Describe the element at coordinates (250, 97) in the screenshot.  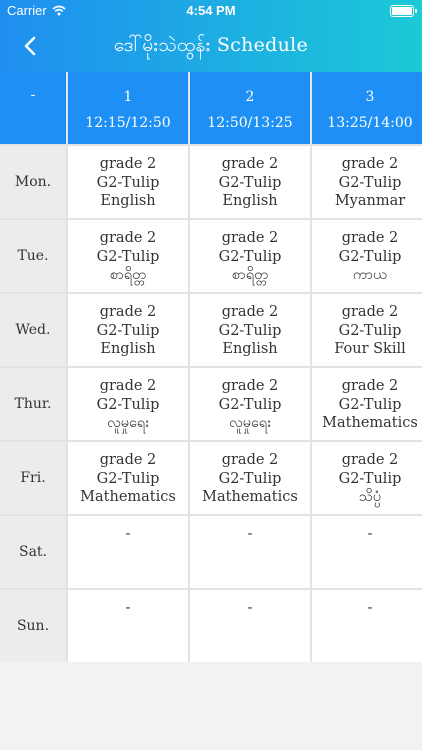
I see `period-number: 2` at that location.